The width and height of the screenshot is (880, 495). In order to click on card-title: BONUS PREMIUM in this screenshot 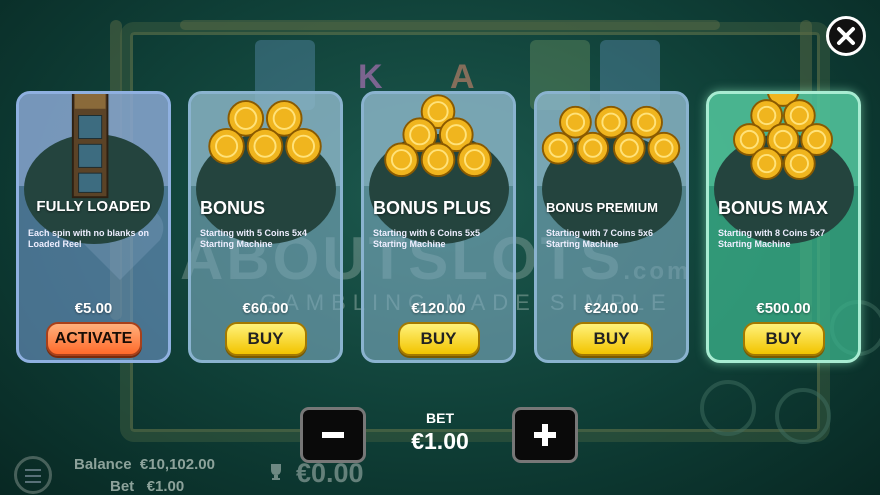, I will do `click(602, 207)`.